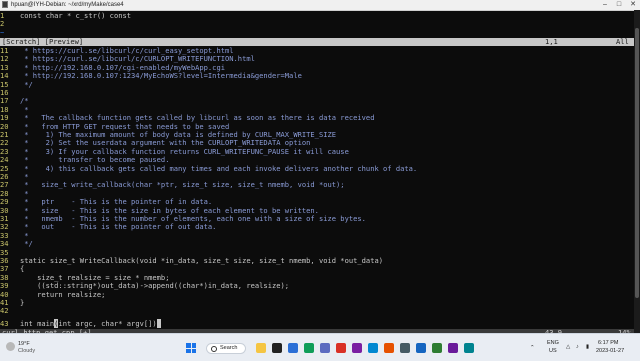 The image size is (640, 361). I want to click on line-number: 42, so click(4, 311).